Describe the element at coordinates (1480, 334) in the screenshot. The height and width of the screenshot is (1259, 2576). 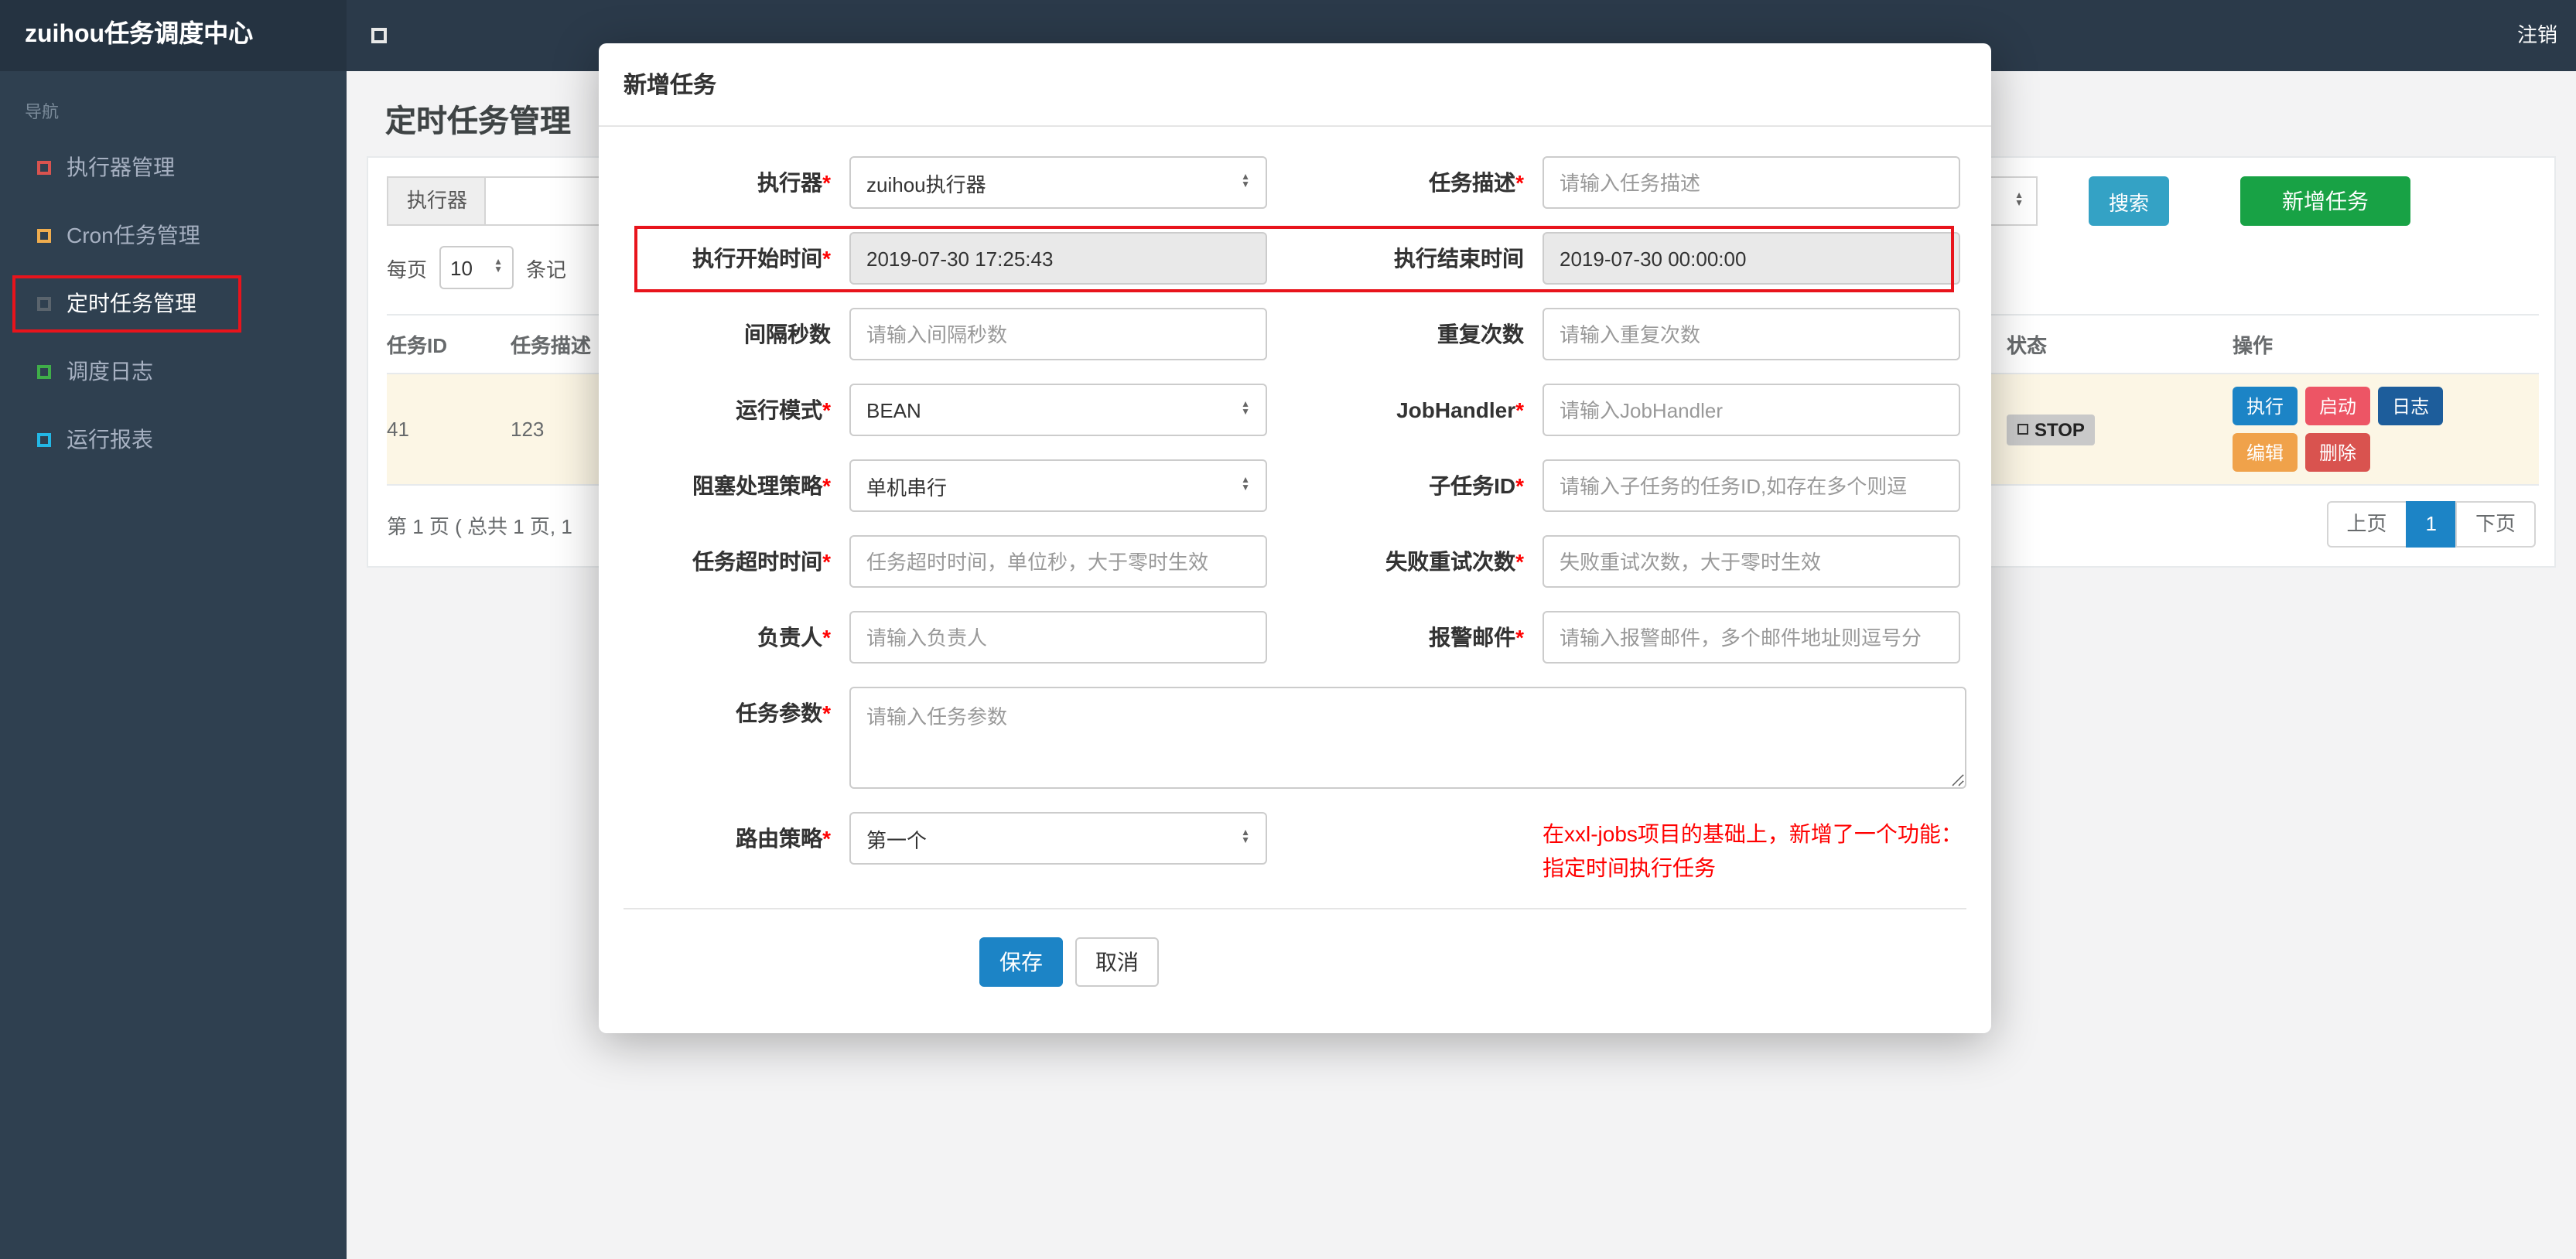
I see `field-label: 重复次数` at that location.